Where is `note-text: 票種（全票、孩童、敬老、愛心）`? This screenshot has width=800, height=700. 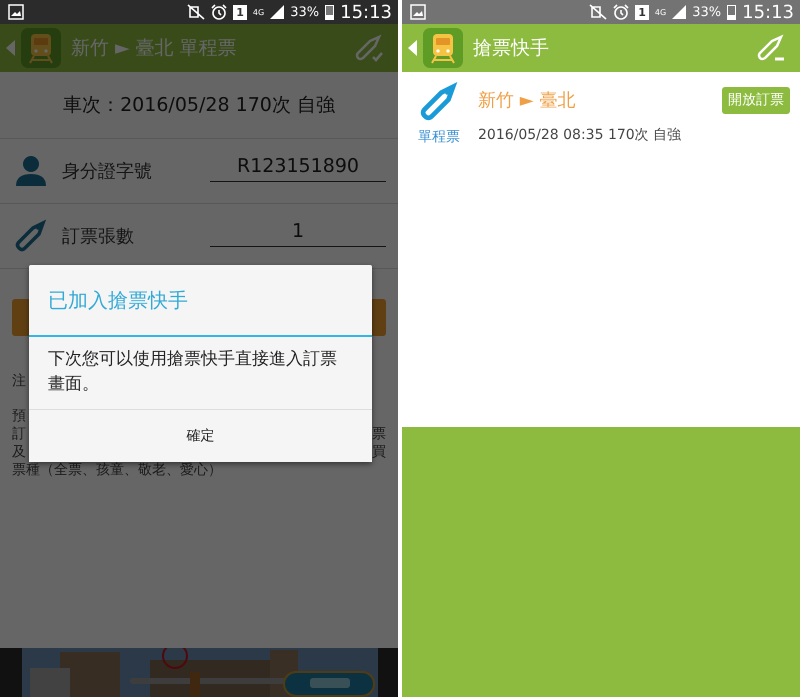
note-text: 票種（全票、孩童、敬老、愛心） is located at coordinates (117, 470).